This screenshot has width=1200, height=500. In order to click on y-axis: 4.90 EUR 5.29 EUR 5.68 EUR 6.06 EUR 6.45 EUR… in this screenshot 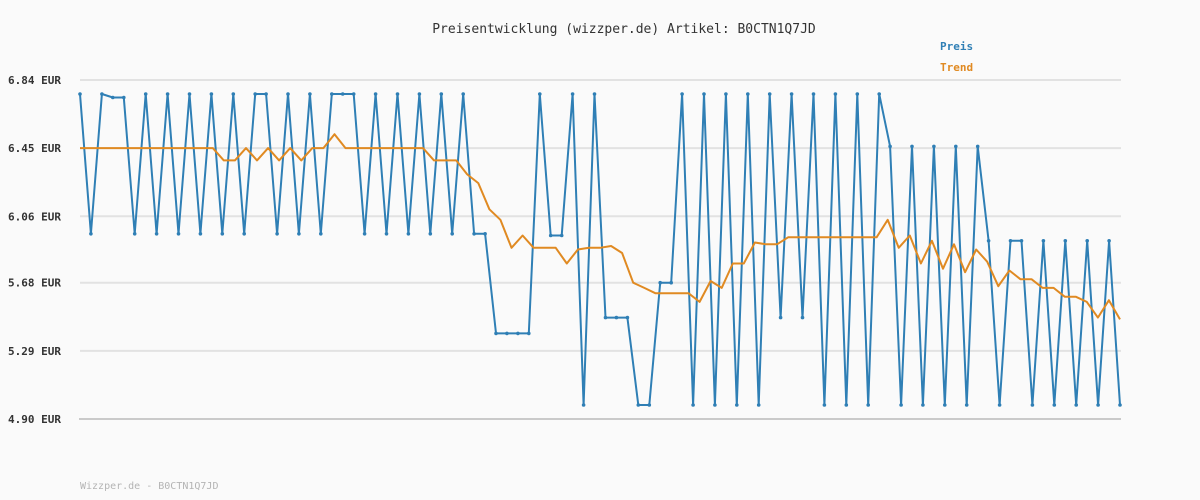, I will do `click(34, 250)`.